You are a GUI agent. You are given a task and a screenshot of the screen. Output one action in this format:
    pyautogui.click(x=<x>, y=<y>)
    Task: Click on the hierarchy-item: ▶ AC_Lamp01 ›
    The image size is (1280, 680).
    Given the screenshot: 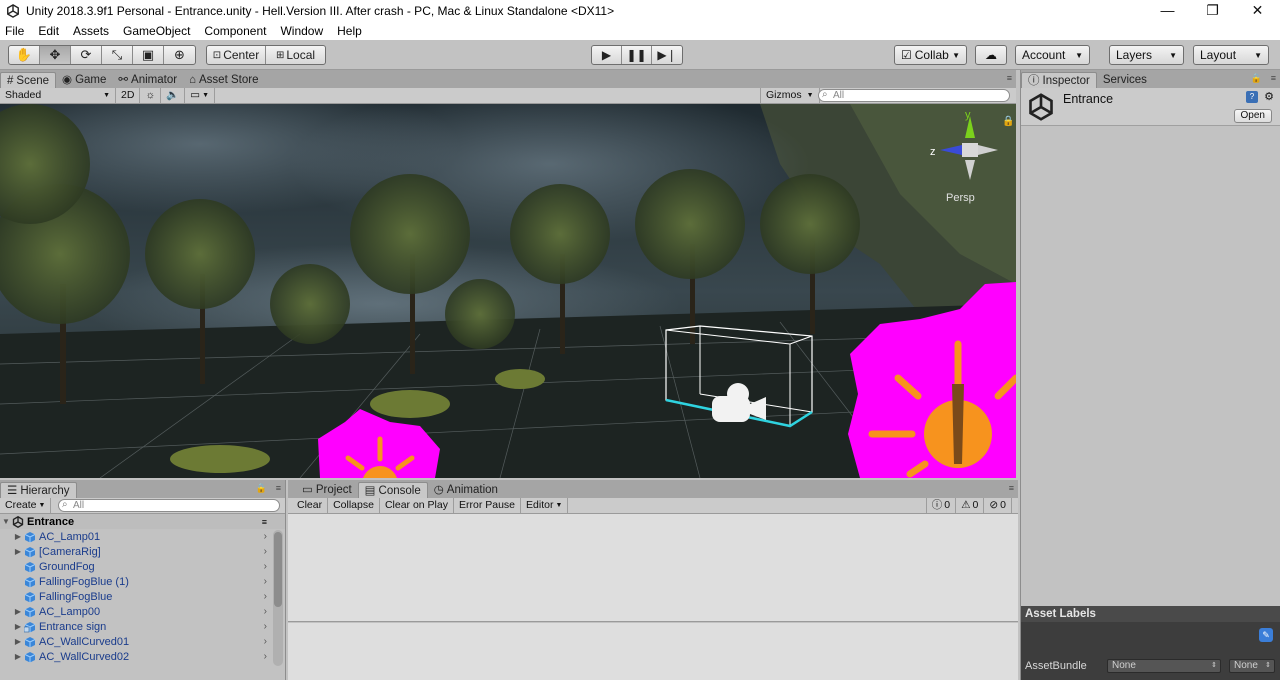 What is the action you would take?
    pyautogui.click(x=148, y=536)
    